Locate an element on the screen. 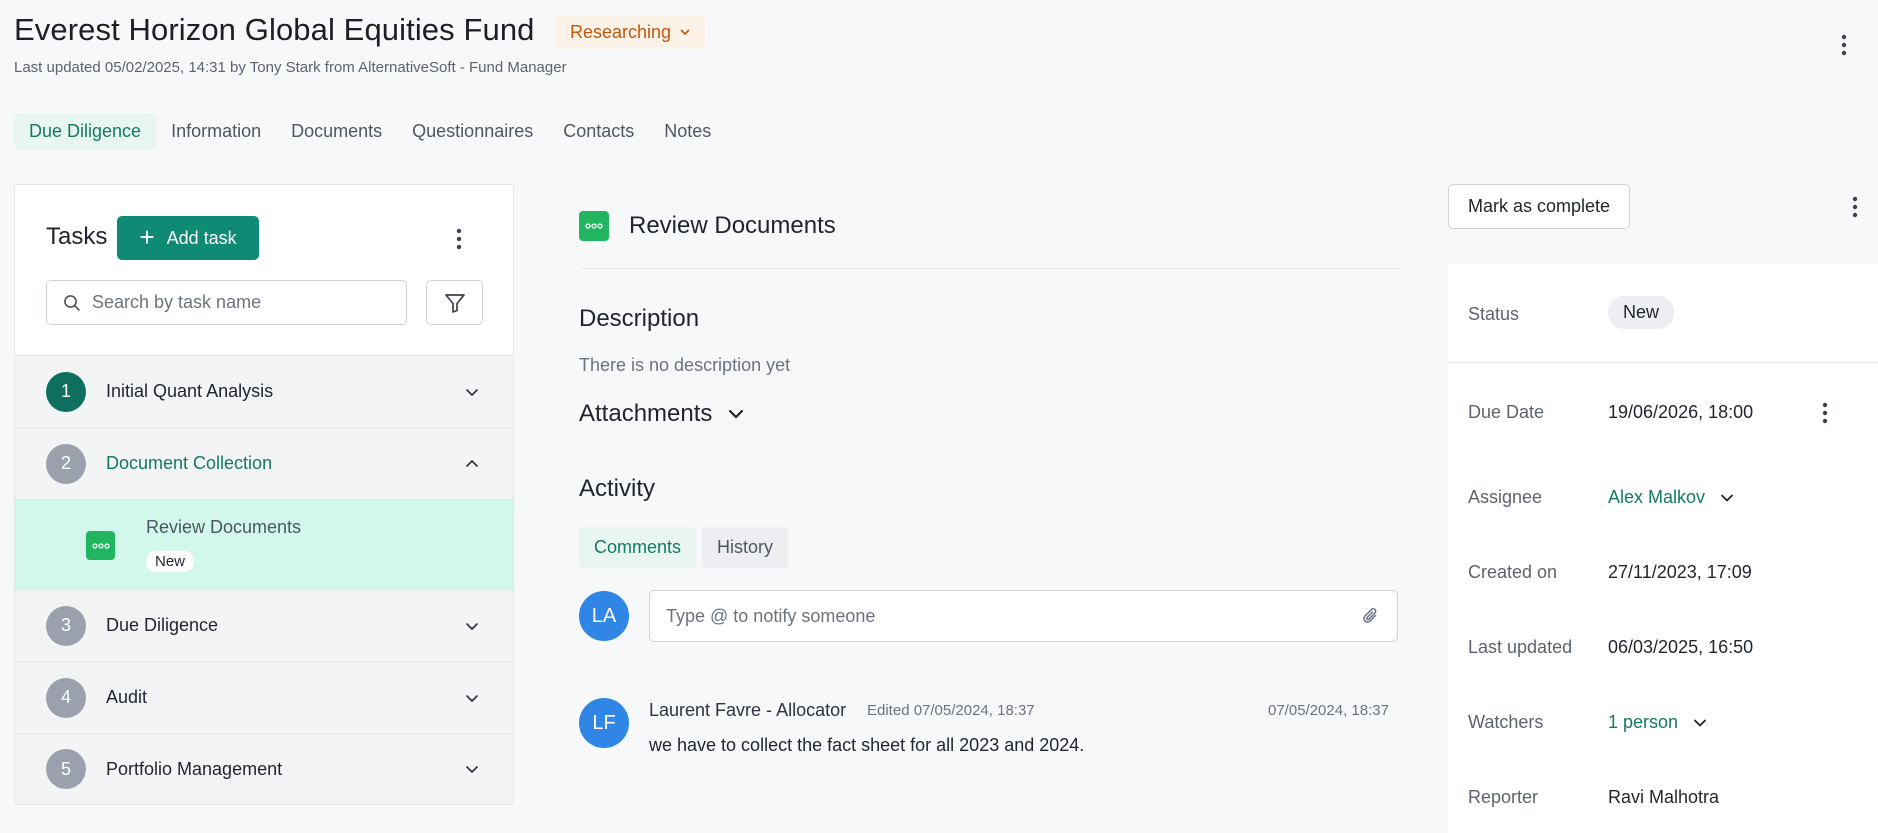 This screenshot has height=833, width=1878. due-date-more-button is located at coordinates (1825, 413).